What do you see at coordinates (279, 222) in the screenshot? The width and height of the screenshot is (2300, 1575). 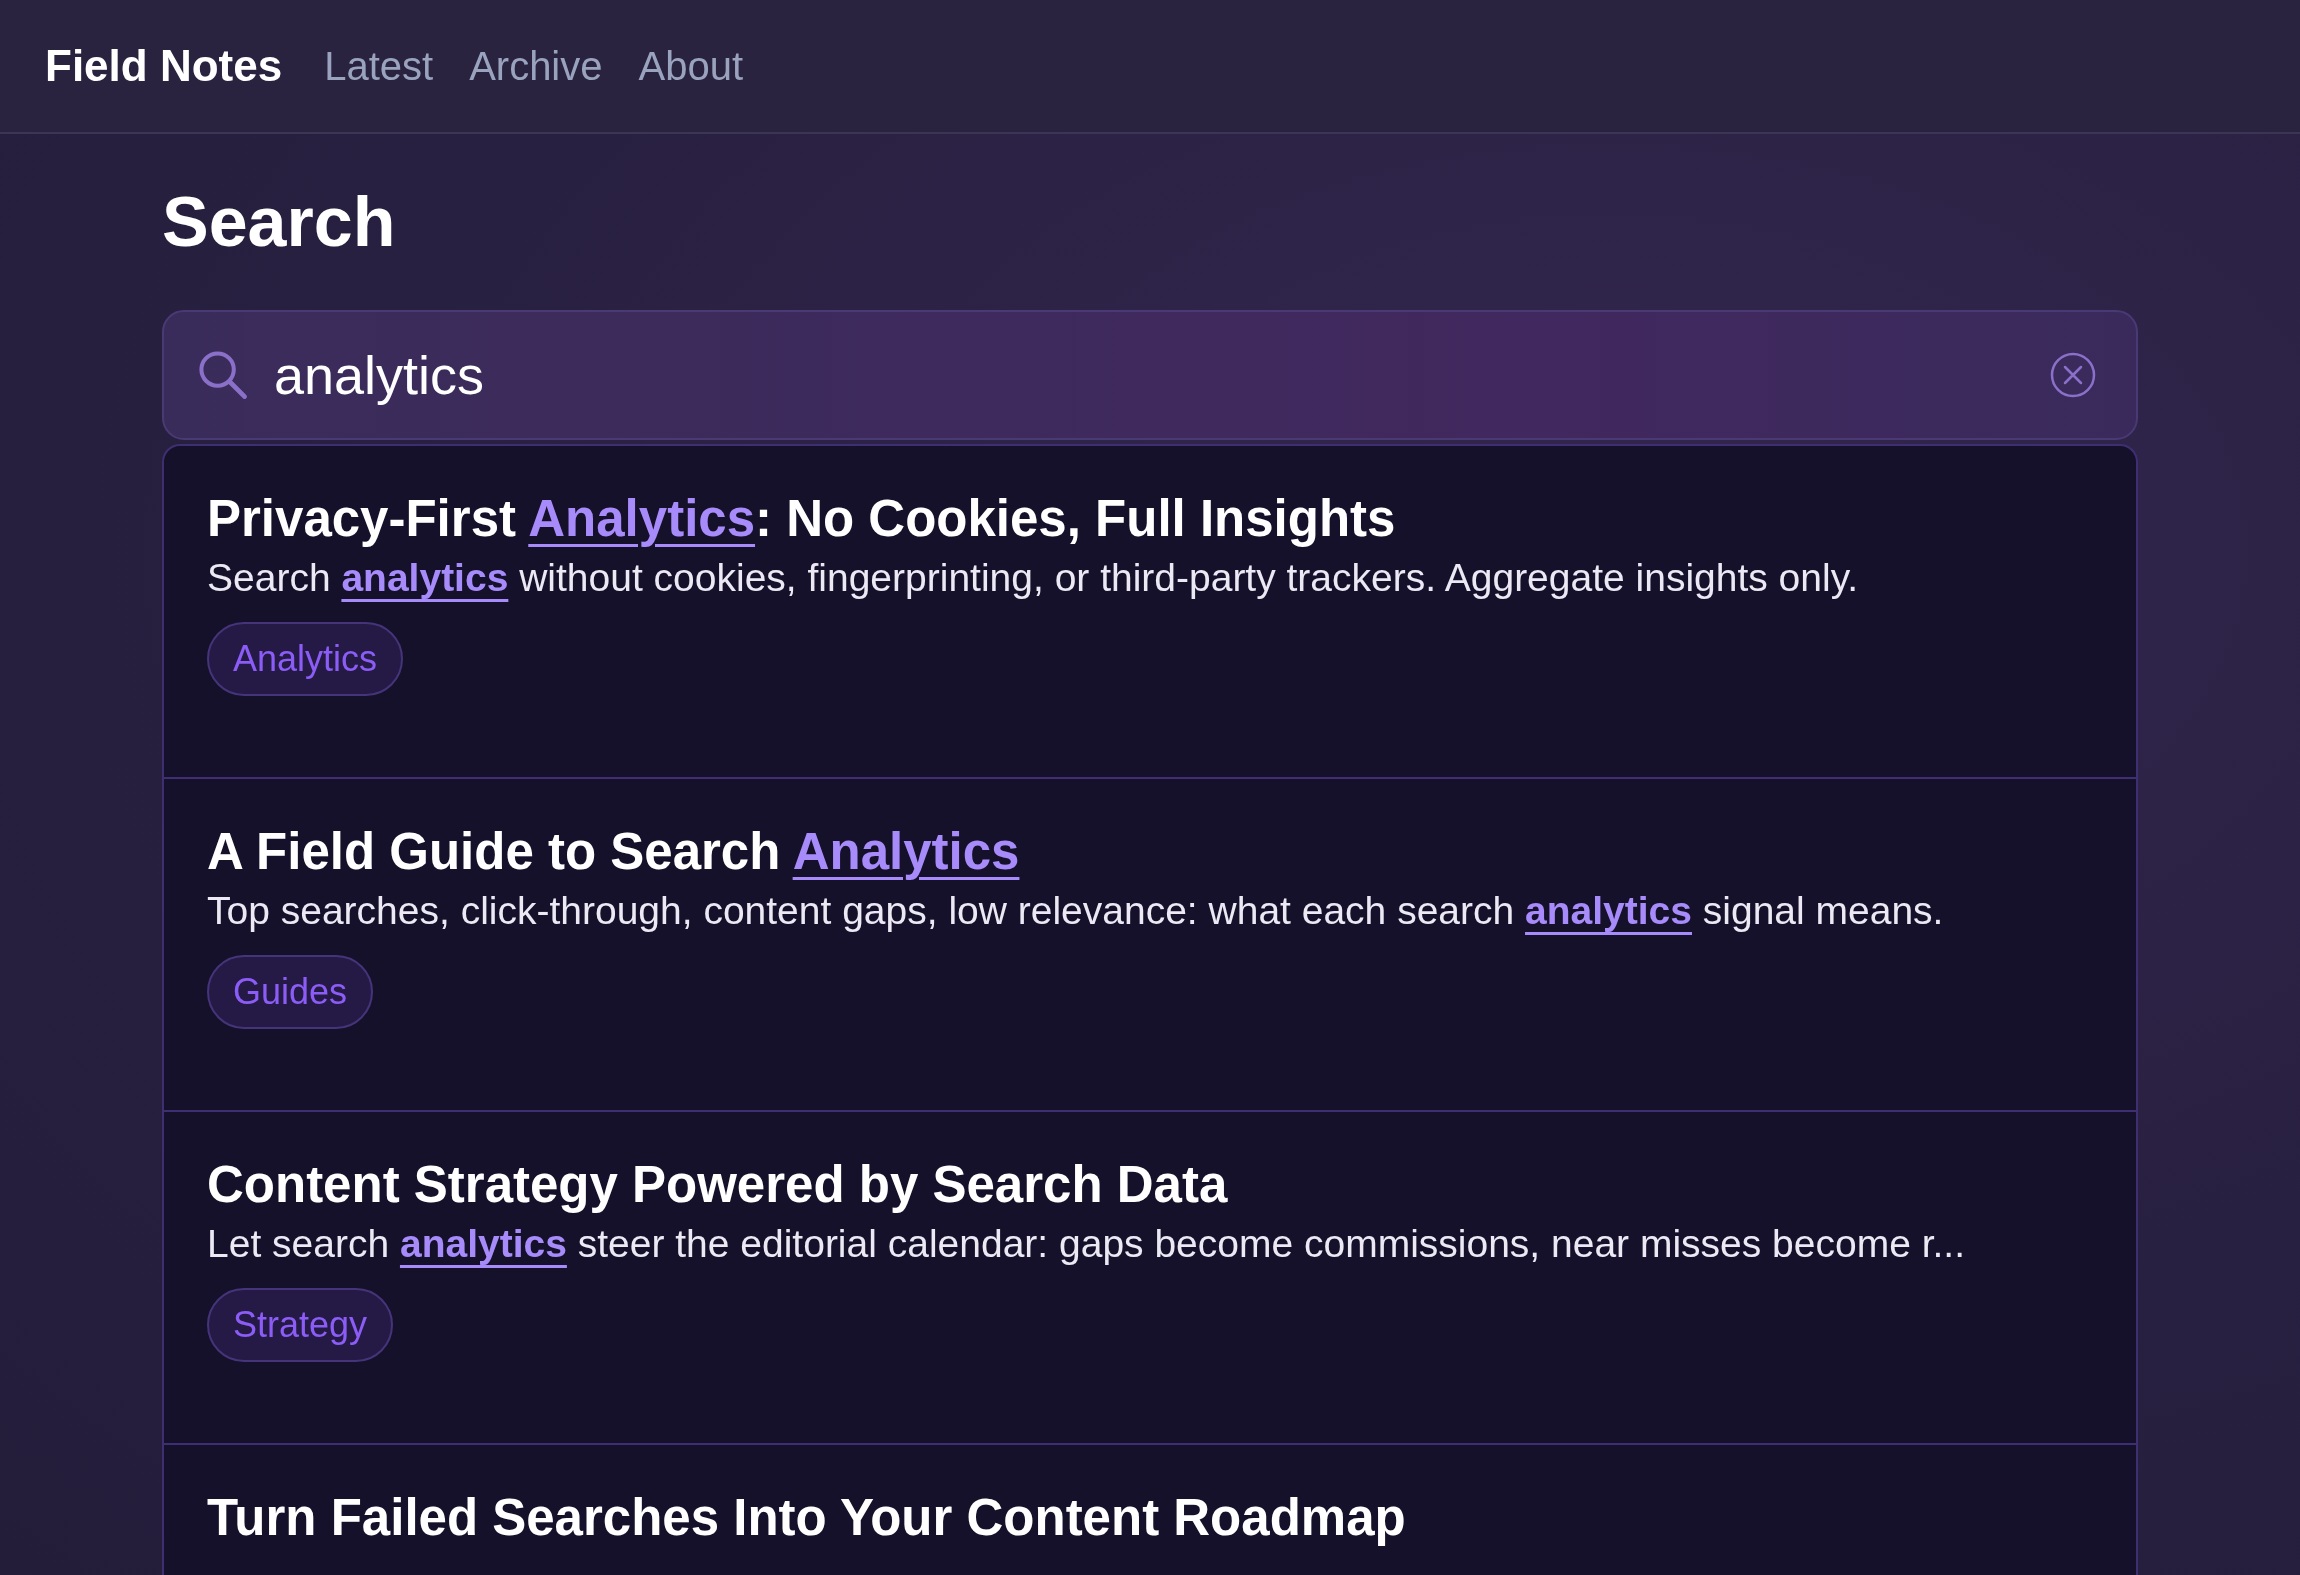 I see `page-title: Search` at bounding box center [279, 222].